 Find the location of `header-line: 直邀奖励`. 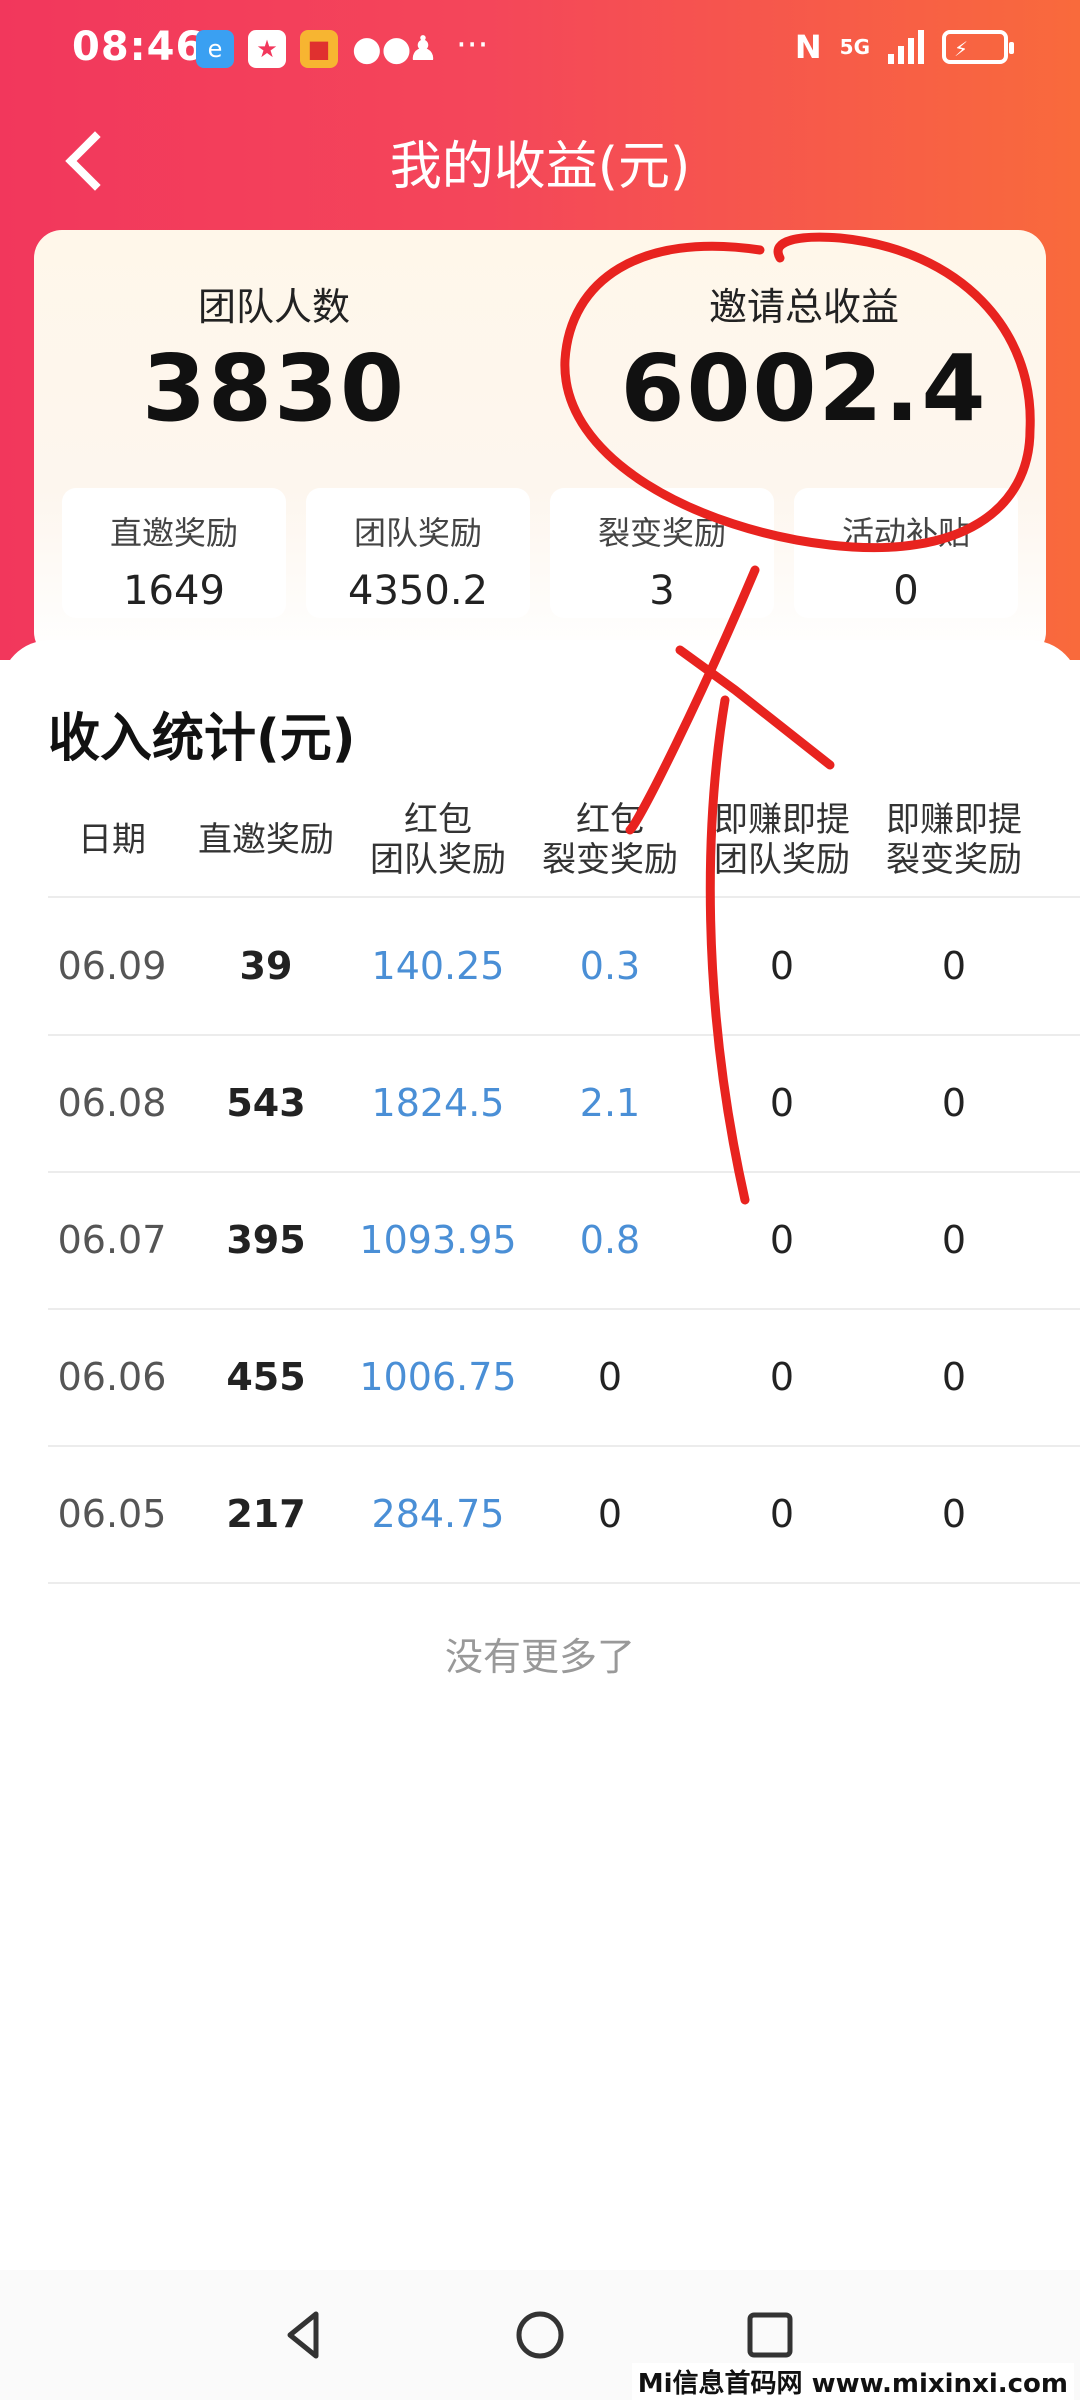

header-line: 直邀奖励 is located at coordinates (266, 840).